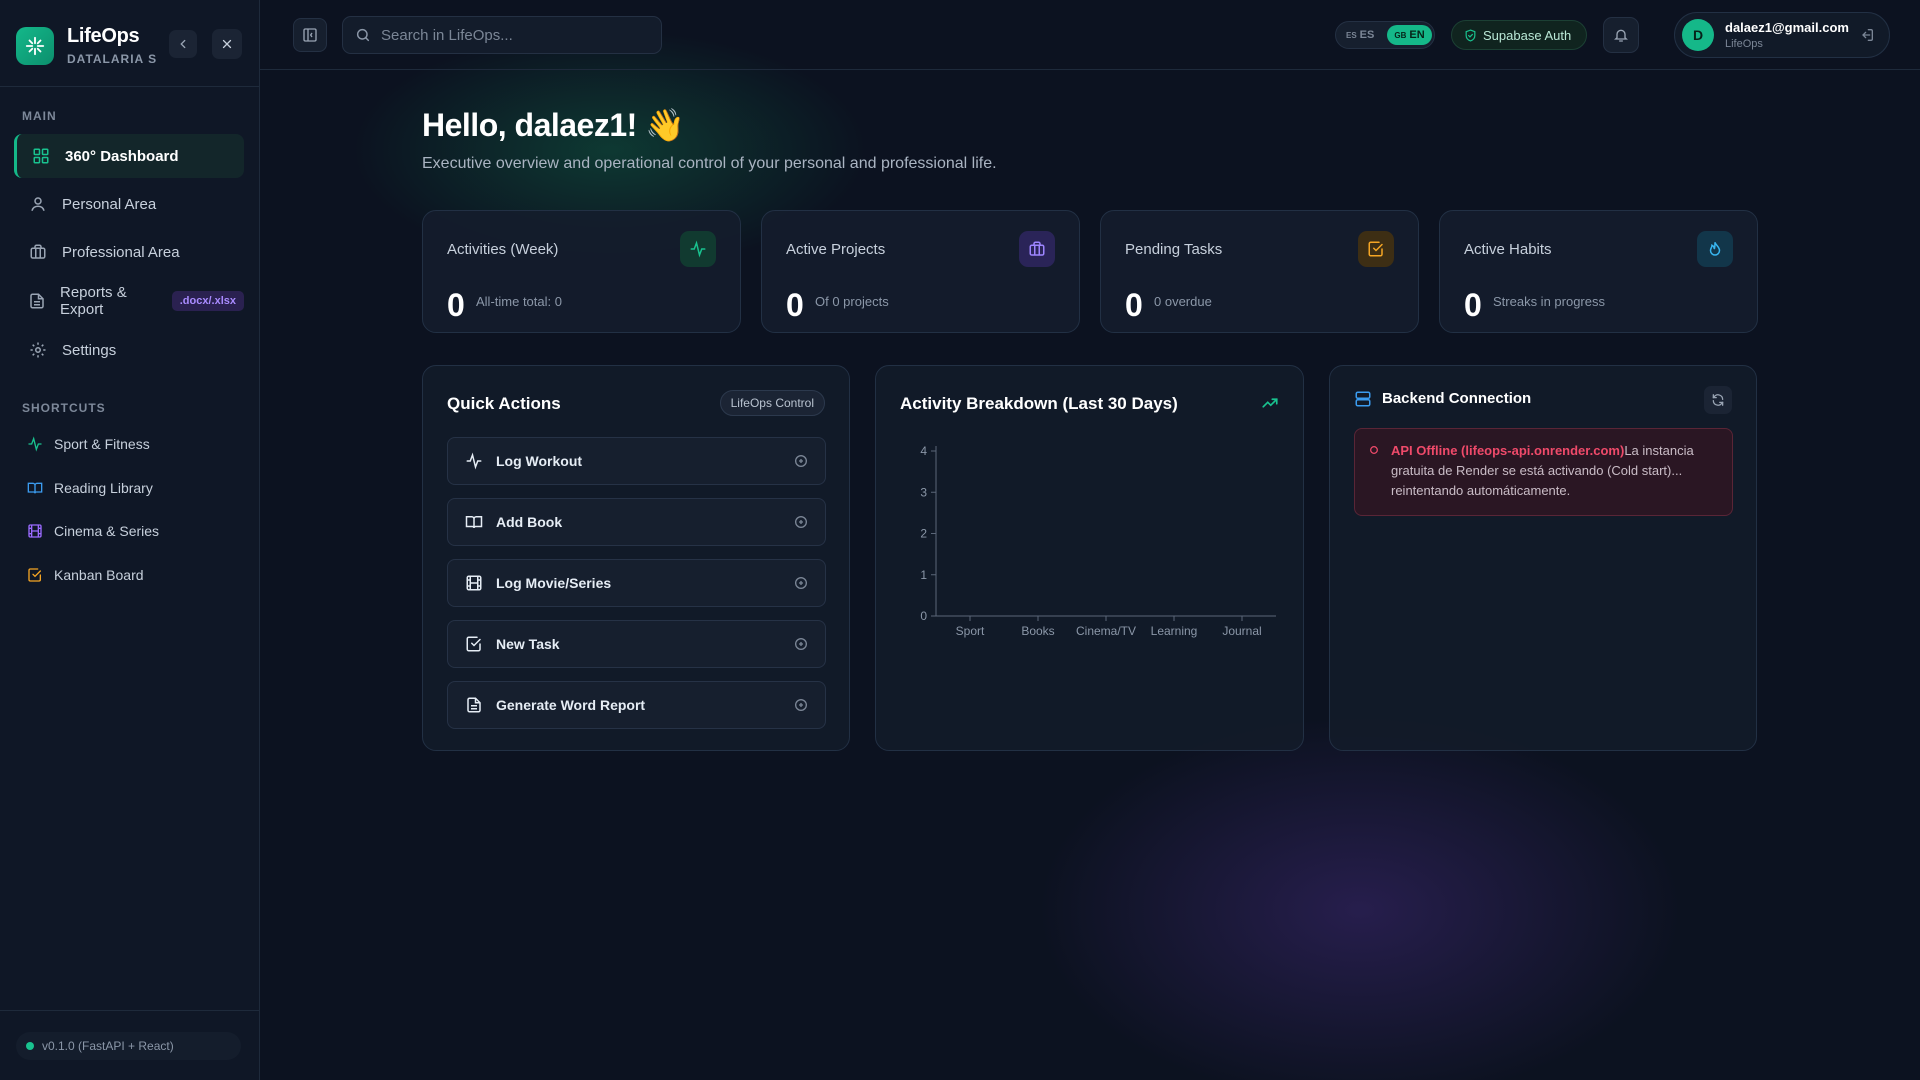  Describe the element at coordinates (227, 44) in the screenshot. I see `close-sidebar-button` at that location.